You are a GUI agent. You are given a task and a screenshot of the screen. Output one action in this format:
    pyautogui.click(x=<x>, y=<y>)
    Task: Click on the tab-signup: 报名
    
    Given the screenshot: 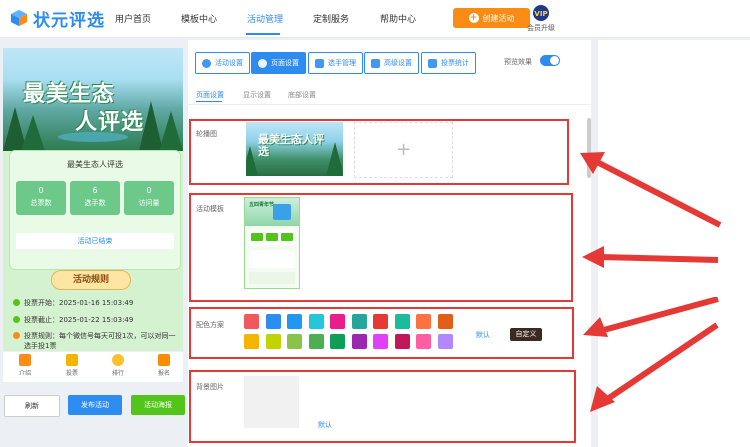 What is the action you would take?
    pyautogui.click(x=164, y=365)
    